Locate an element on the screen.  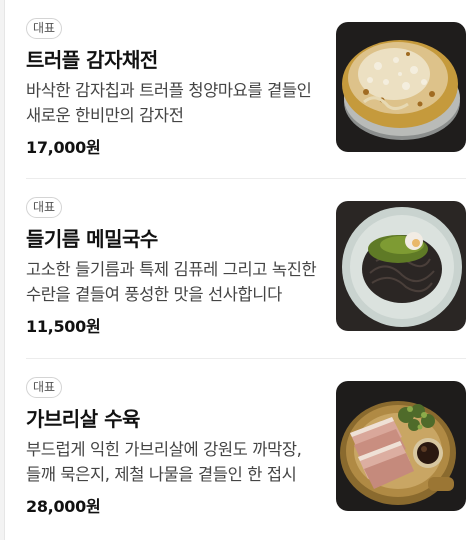
menu-item-name: 가브리살 수육 is located at coordinates (83, 419).